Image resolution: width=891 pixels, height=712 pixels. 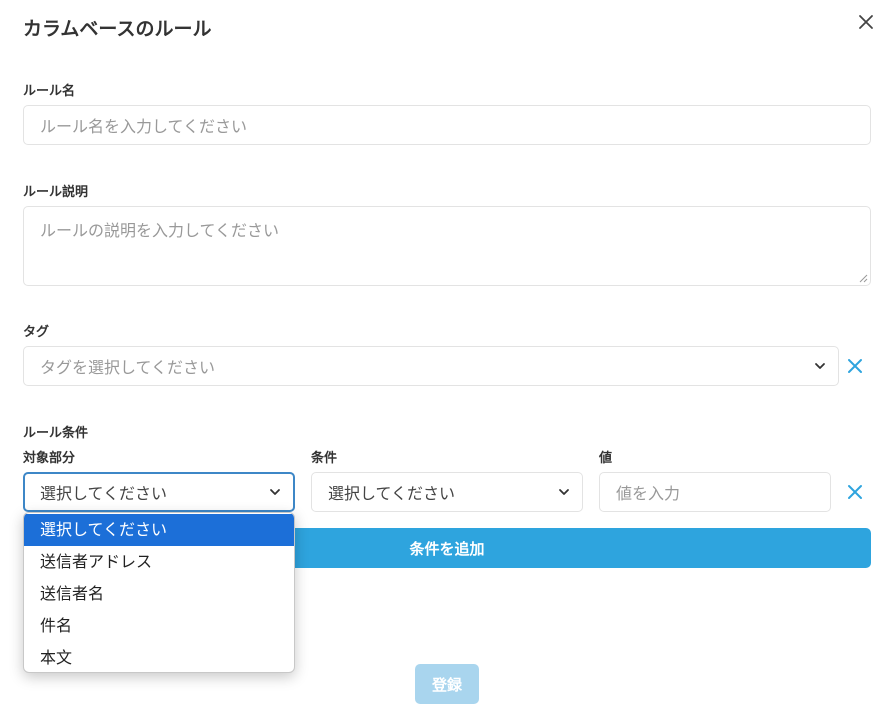 What do you see at coordinates (715, 492) in the screenshot?
I see `value-input: 値を入力` at bounding box center [715, 492].